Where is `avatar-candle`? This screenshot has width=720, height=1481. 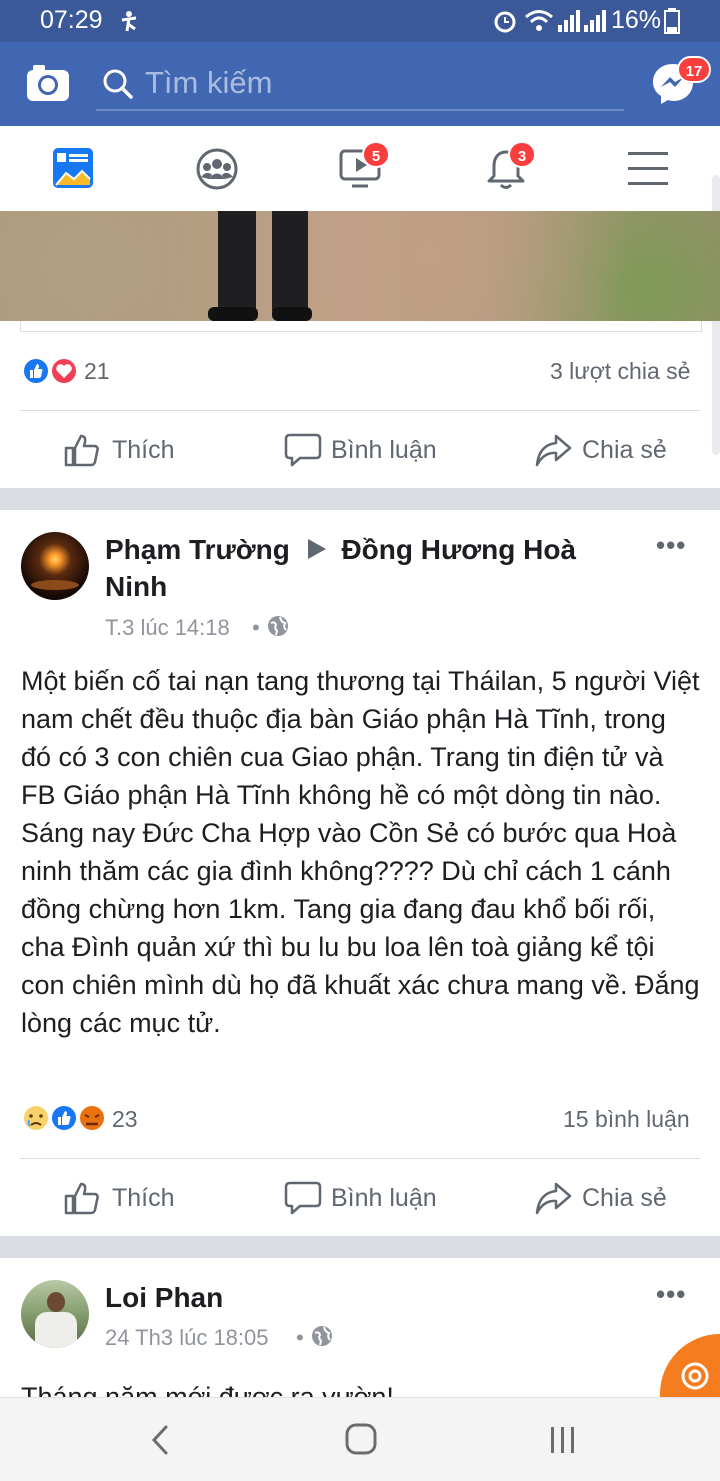 avatar-candle is located at coordinates (55, 585).